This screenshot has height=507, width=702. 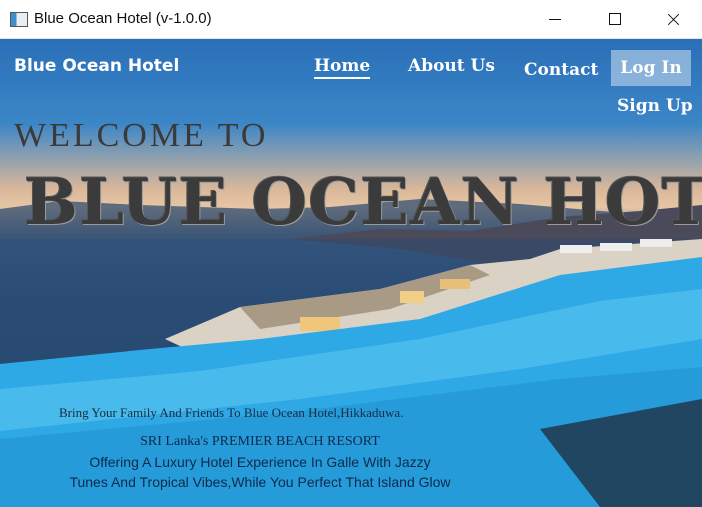 What do you see at coordinates (673, 19) in the screenshot?
I see `close-button` at bounding box center [673, 19].